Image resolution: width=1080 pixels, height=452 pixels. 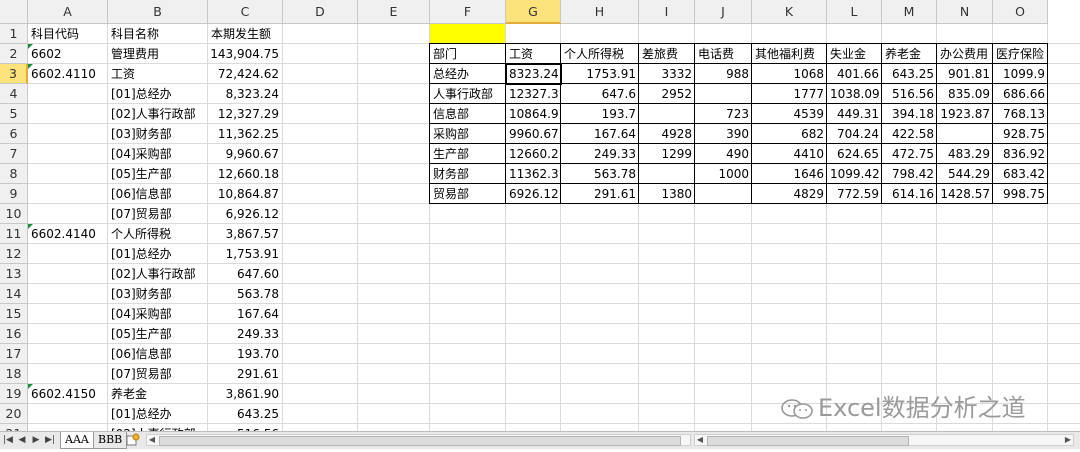 What do you see at coordinates (533, 194) in the screenshot?
I see `cell-g9: 6926.12` at bounding box center [533, 194].